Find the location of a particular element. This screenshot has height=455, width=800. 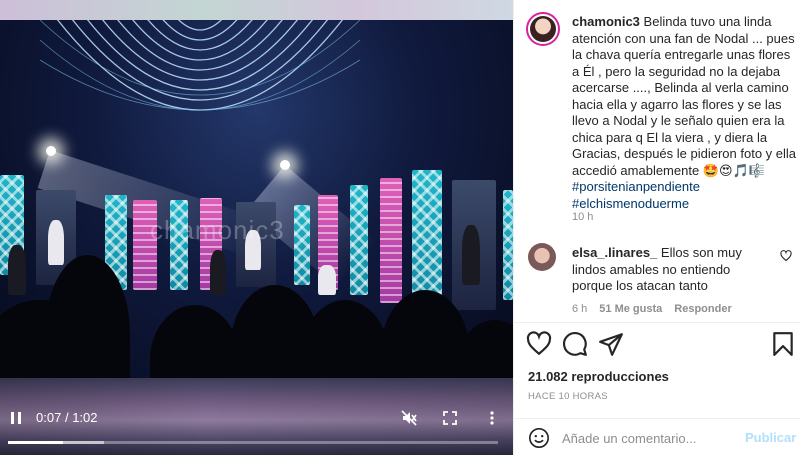

video-top-blur is located at coordinates (256, 11).